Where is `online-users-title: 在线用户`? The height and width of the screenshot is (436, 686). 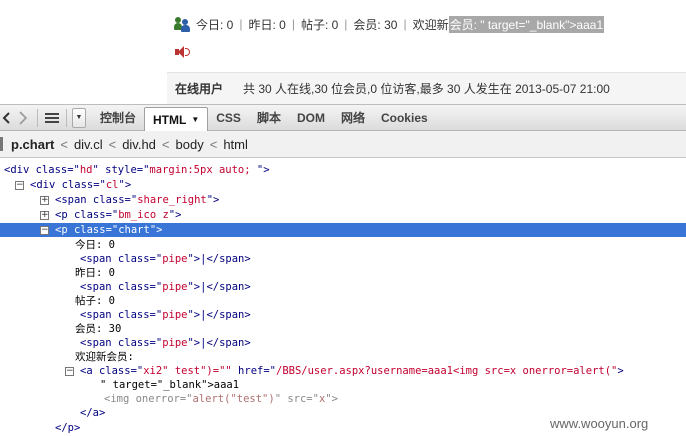 online-users-title: 在线用户 is located at coordinates (199, 88).